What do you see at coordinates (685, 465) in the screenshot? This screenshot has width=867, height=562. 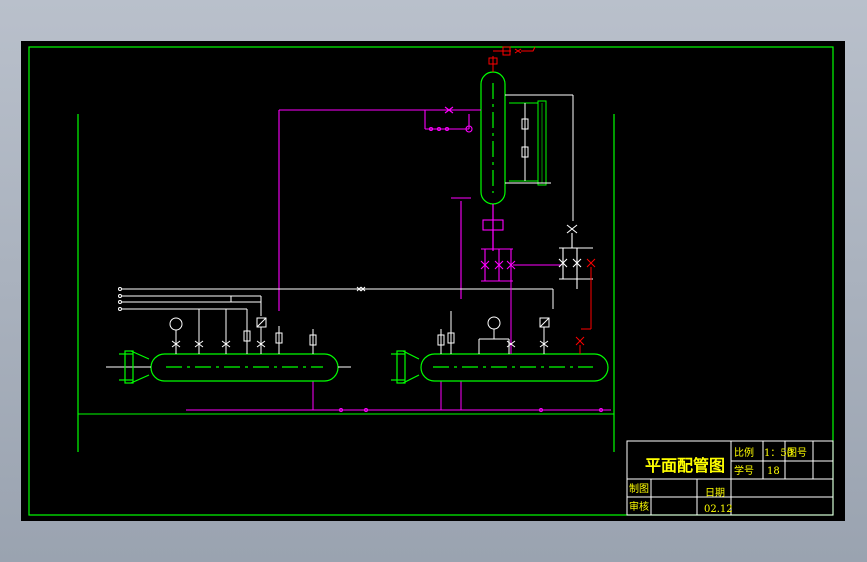 I see `drawing-title: 平面配管图` at bounding box center [685, 465].